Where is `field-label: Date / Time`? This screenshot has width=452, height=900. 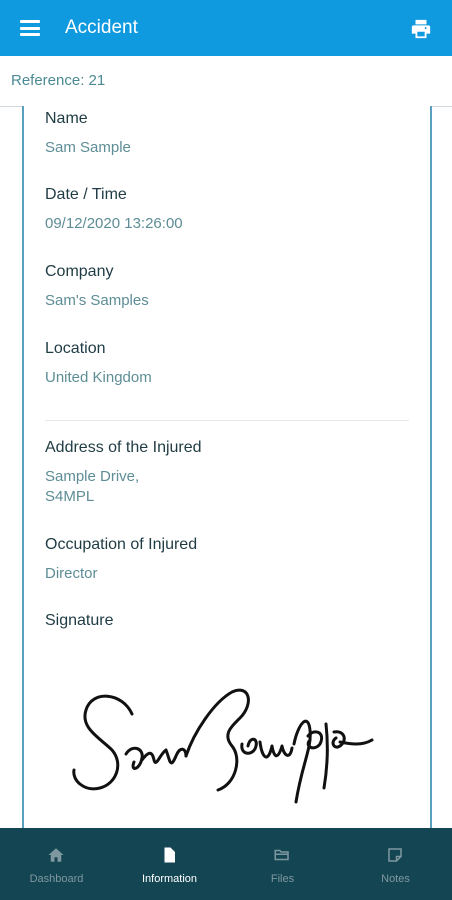
field-label: Date / Time is located at coordinates (86, 194).